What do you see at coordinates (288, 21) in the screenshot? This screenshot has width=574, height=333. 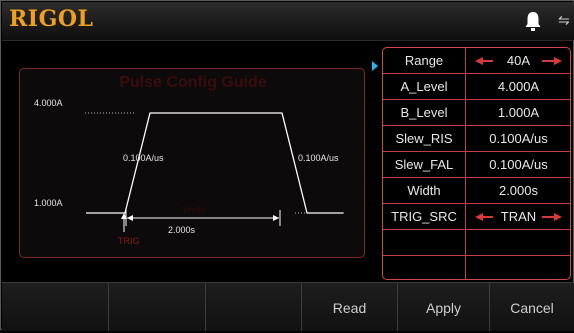 I see `top-status-bar: RIGOL ⇋` at bounding box center [288, 21].